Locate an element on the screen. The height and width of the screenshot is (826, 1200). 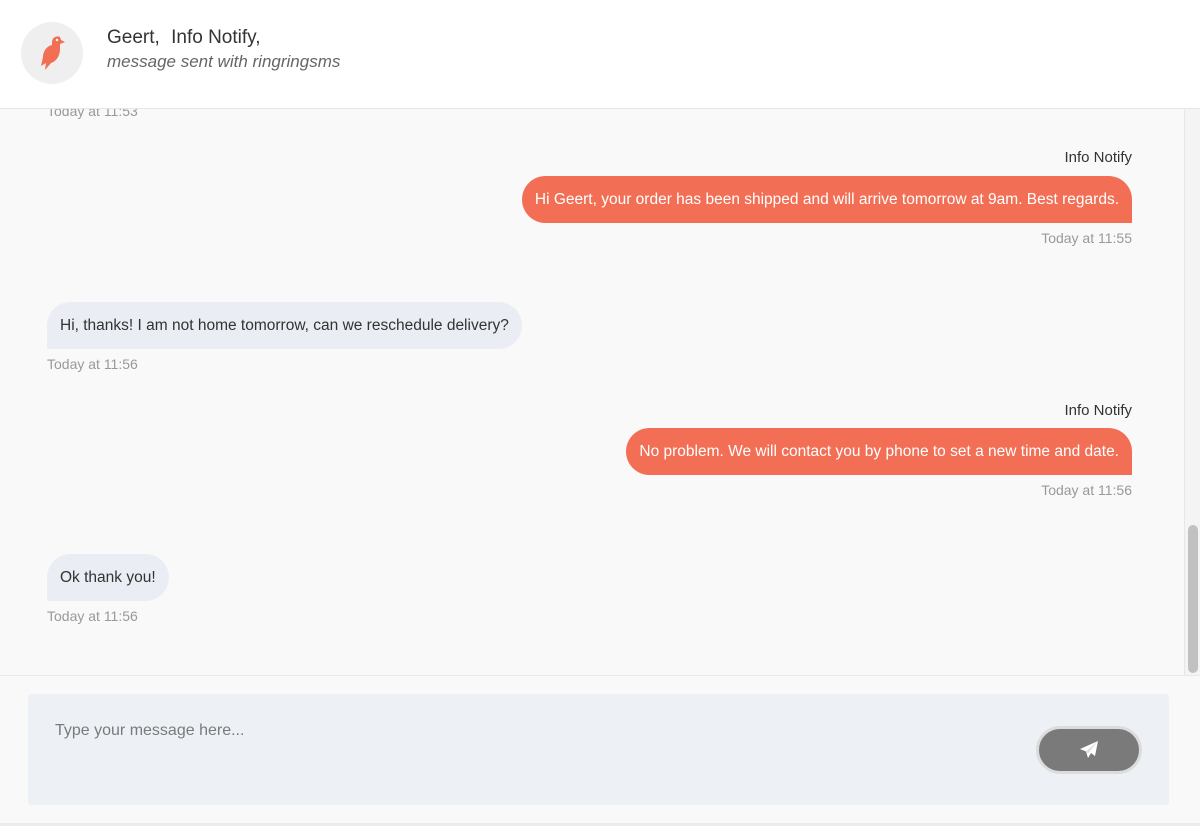
composer is located at coordinates (598, 749).